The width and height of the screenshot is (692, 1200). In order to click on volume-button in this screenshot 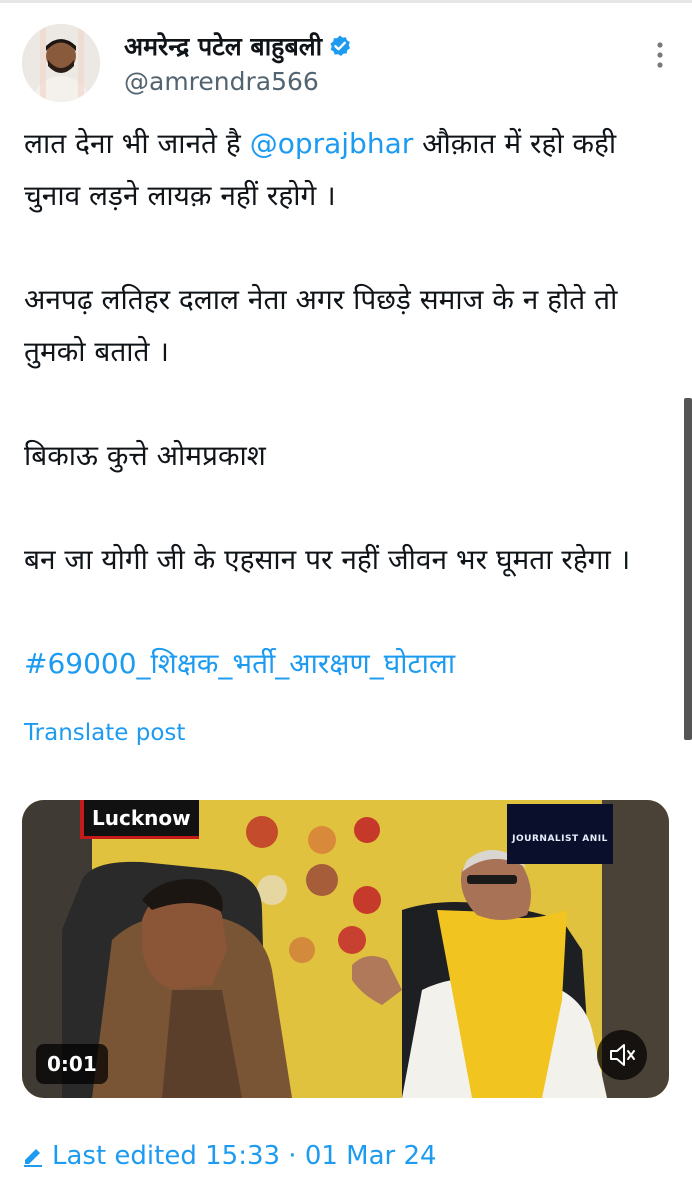, I will do `click(622, 1055)`.